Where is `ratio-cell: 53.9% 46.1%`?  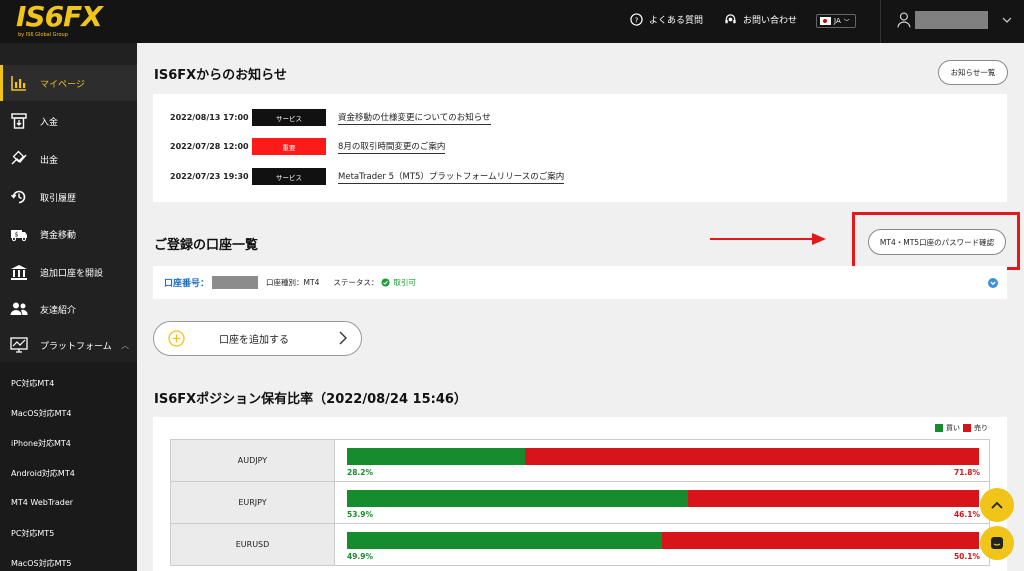 ratio-cell: 53.9% 46.1% is located at coordinates (662, 502).